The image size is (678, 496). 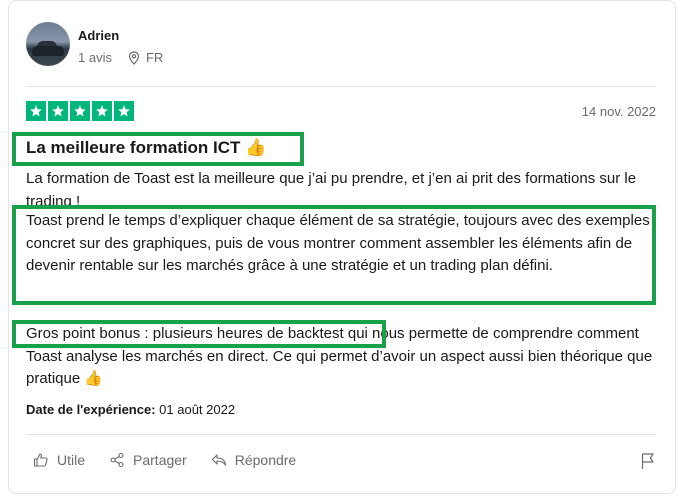 What do you see at coordinates (154, 57) in the screenshot?
I see `reviewer-country: FR` at bounding box center [154, 57].